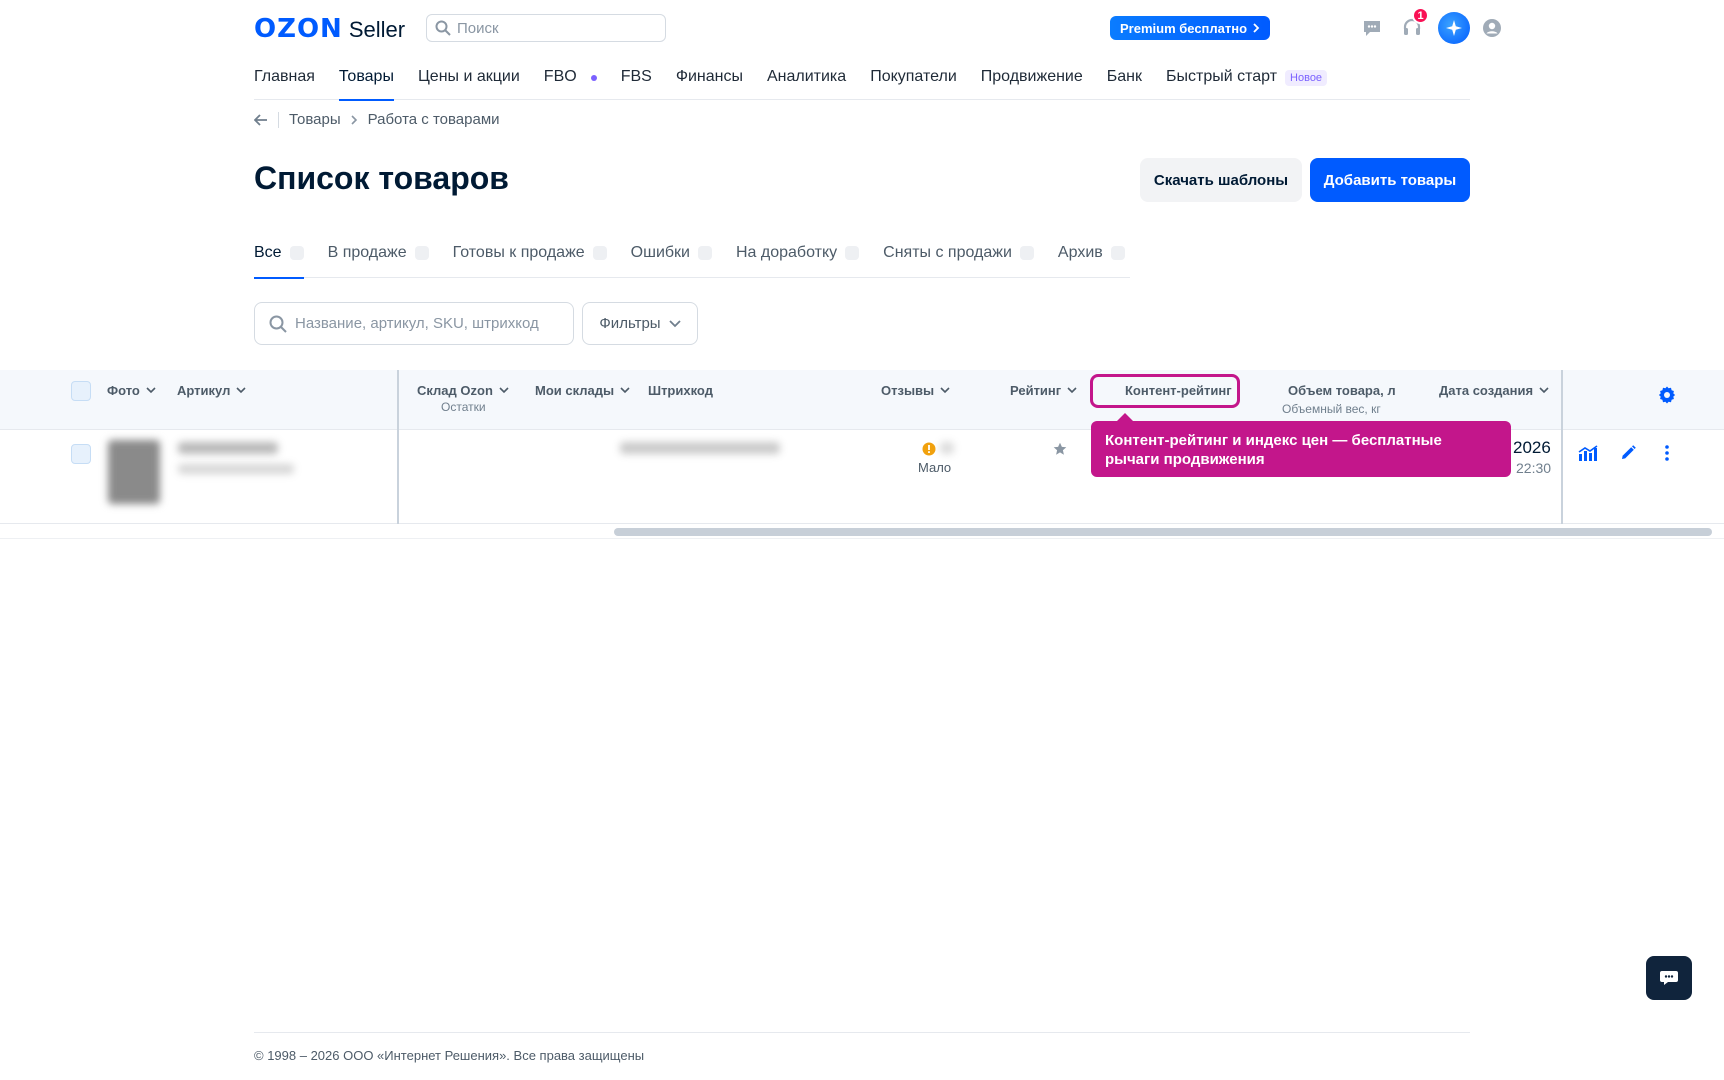  I want to click on nav-item-bank: Банк, so click(1124, 81).